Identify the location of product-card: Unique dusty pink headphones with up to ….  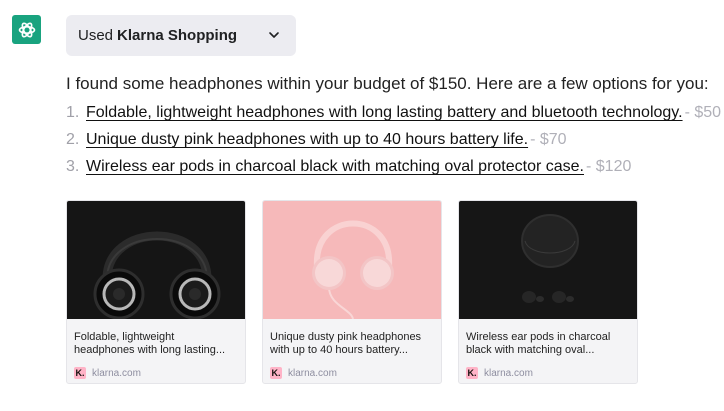
(352, 292).